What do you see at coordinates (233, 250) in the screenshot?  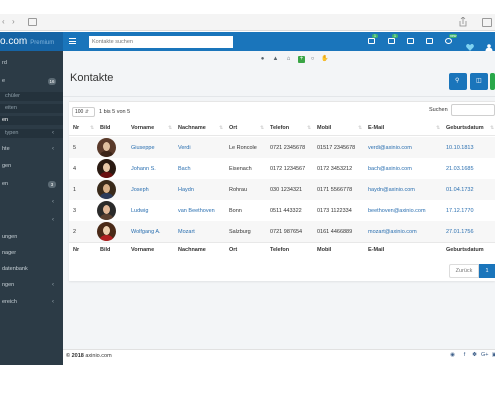 I see `column-footer-ort: Ort` at bounding box center [233, 250].